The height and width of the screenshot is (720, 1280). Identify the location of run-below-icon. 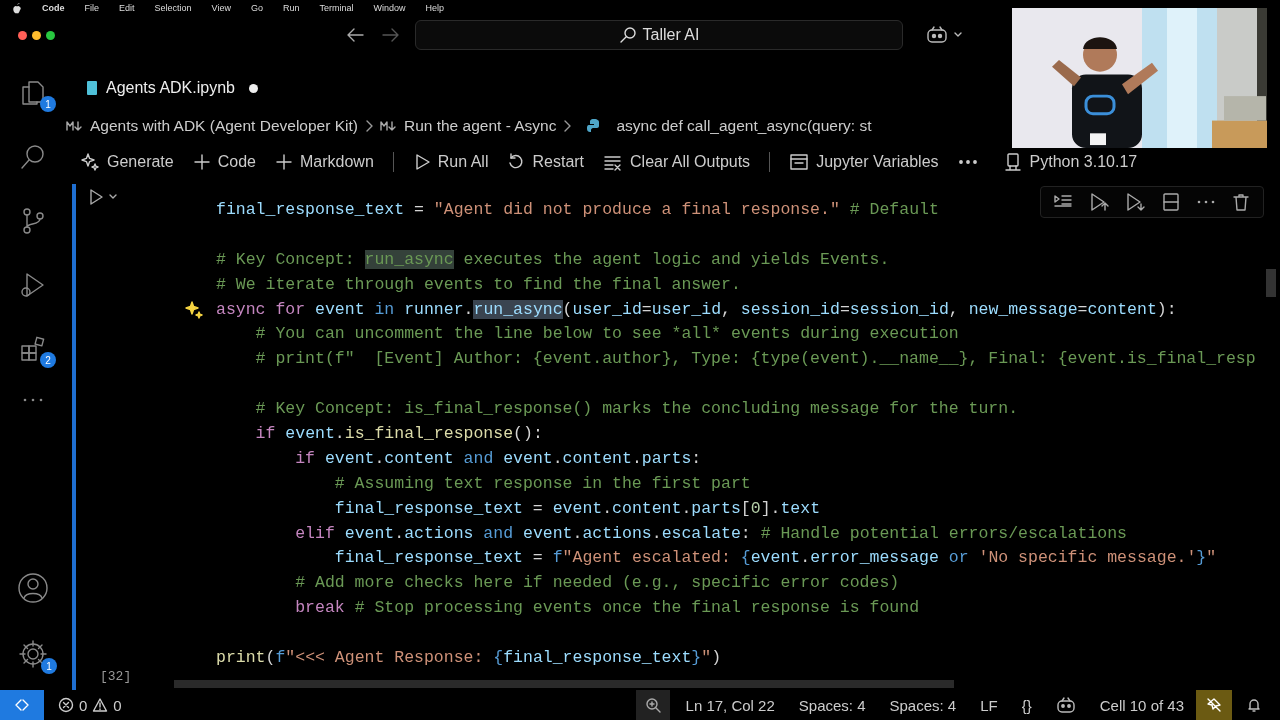
(1135, 202).